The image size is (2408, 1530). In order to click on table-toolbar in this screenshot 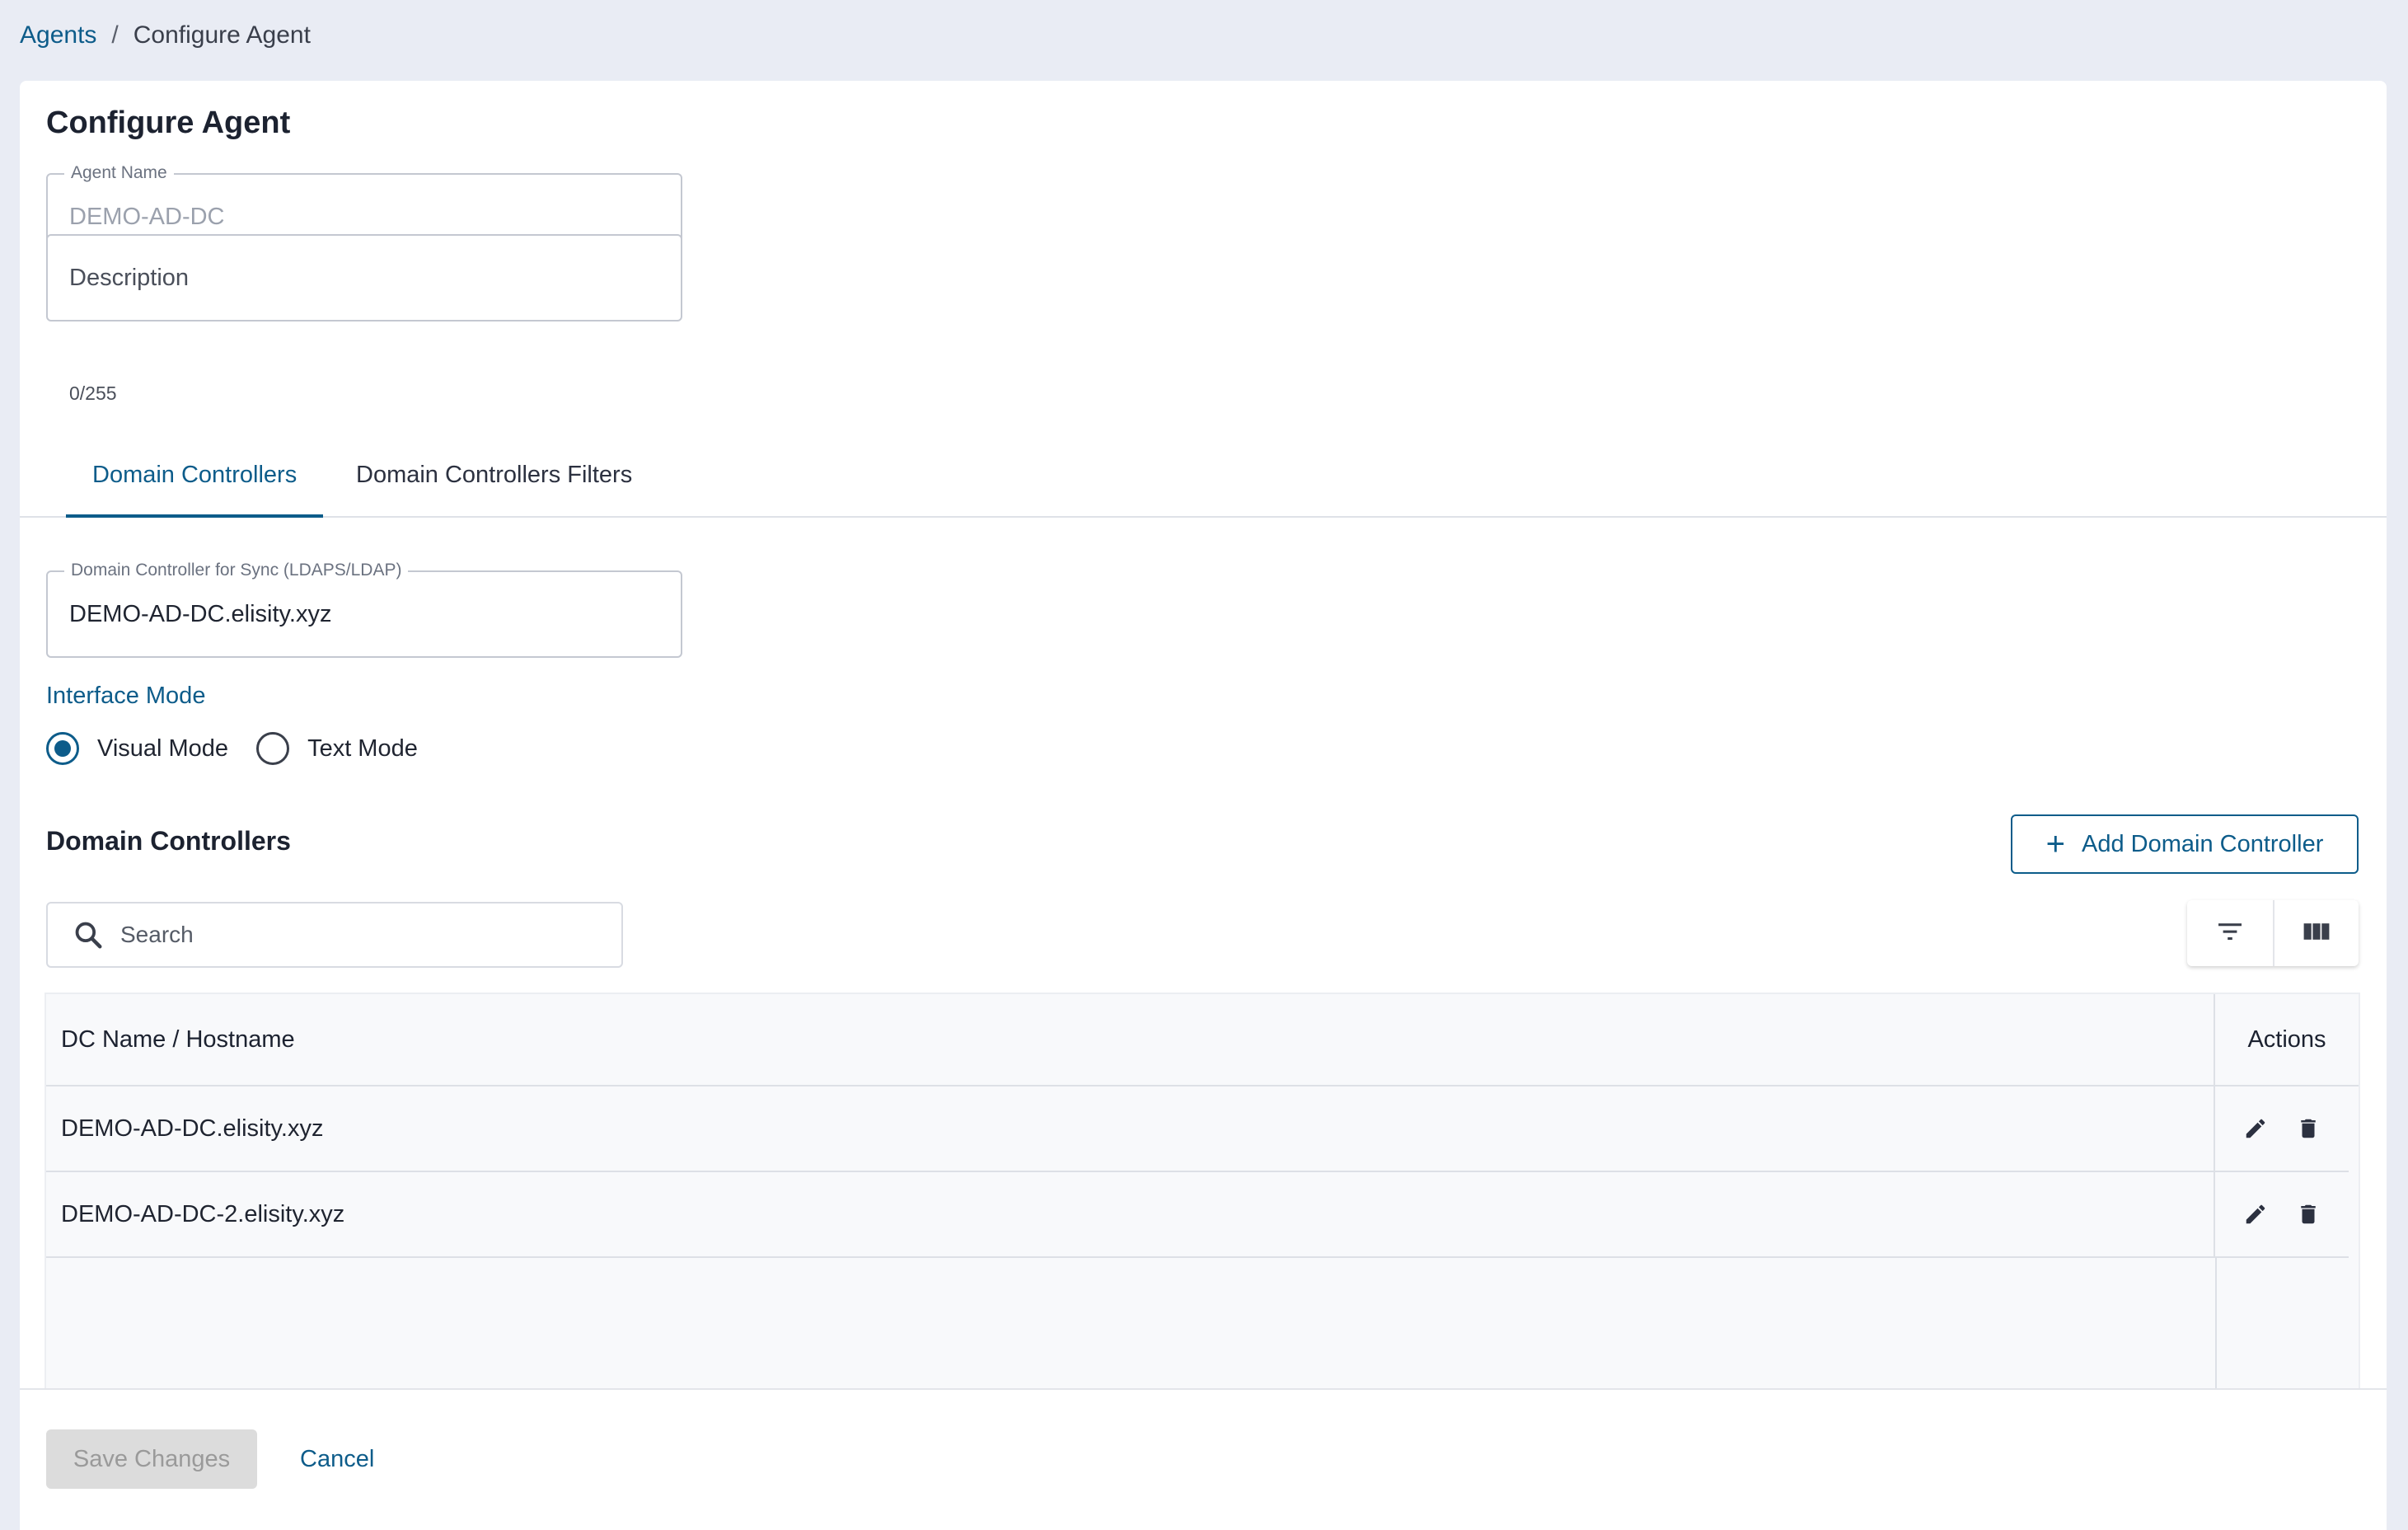, I will do `click(2273, 933)`.